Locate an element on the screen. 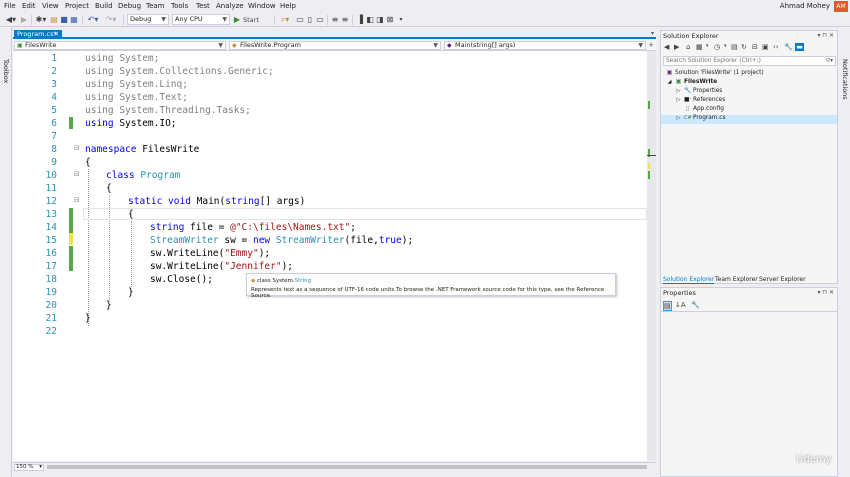 The width and height of the screenshot is (850, 477). menu-help: Help is located at coordinates (288, 6).